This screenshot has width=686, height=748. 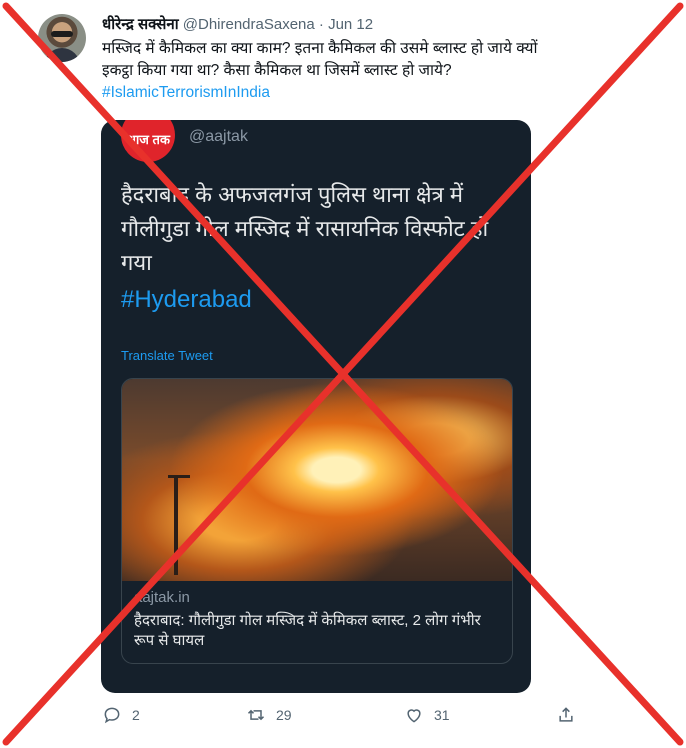 What do you see at coordinates (343, 720) in the screenshot?
I see `tweet-actions: 2 29 31` at bounding box center [343, 720].